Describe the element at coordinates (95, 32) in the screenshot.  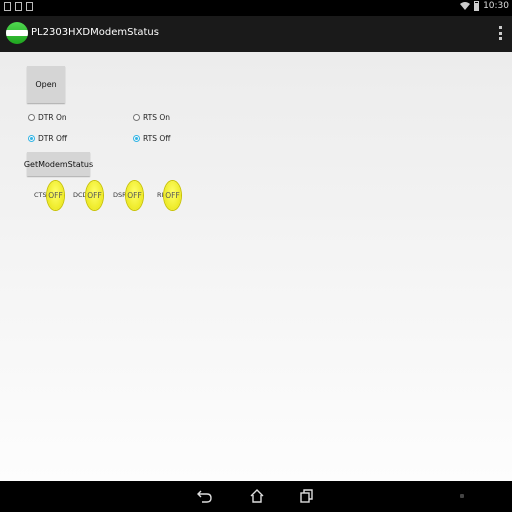
I see `app-title: PL2303HXDModemStatus` at that location.